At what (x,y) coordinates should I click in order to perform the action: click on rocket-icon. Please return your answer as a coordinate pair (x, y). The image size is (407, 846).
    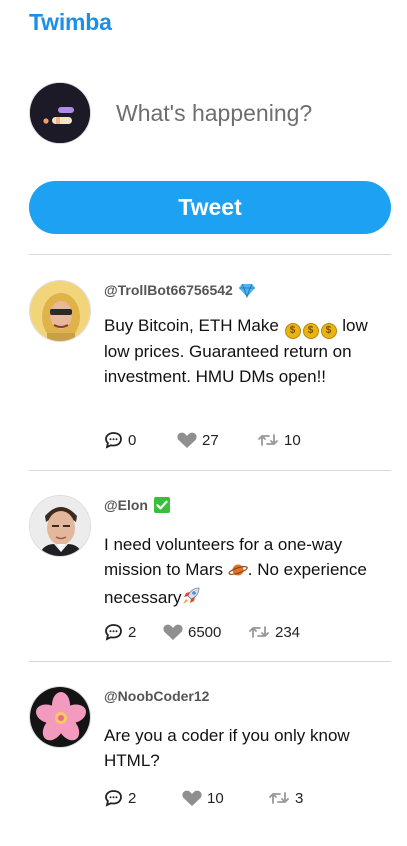
    Looking at the image, I should click on (191, 599).